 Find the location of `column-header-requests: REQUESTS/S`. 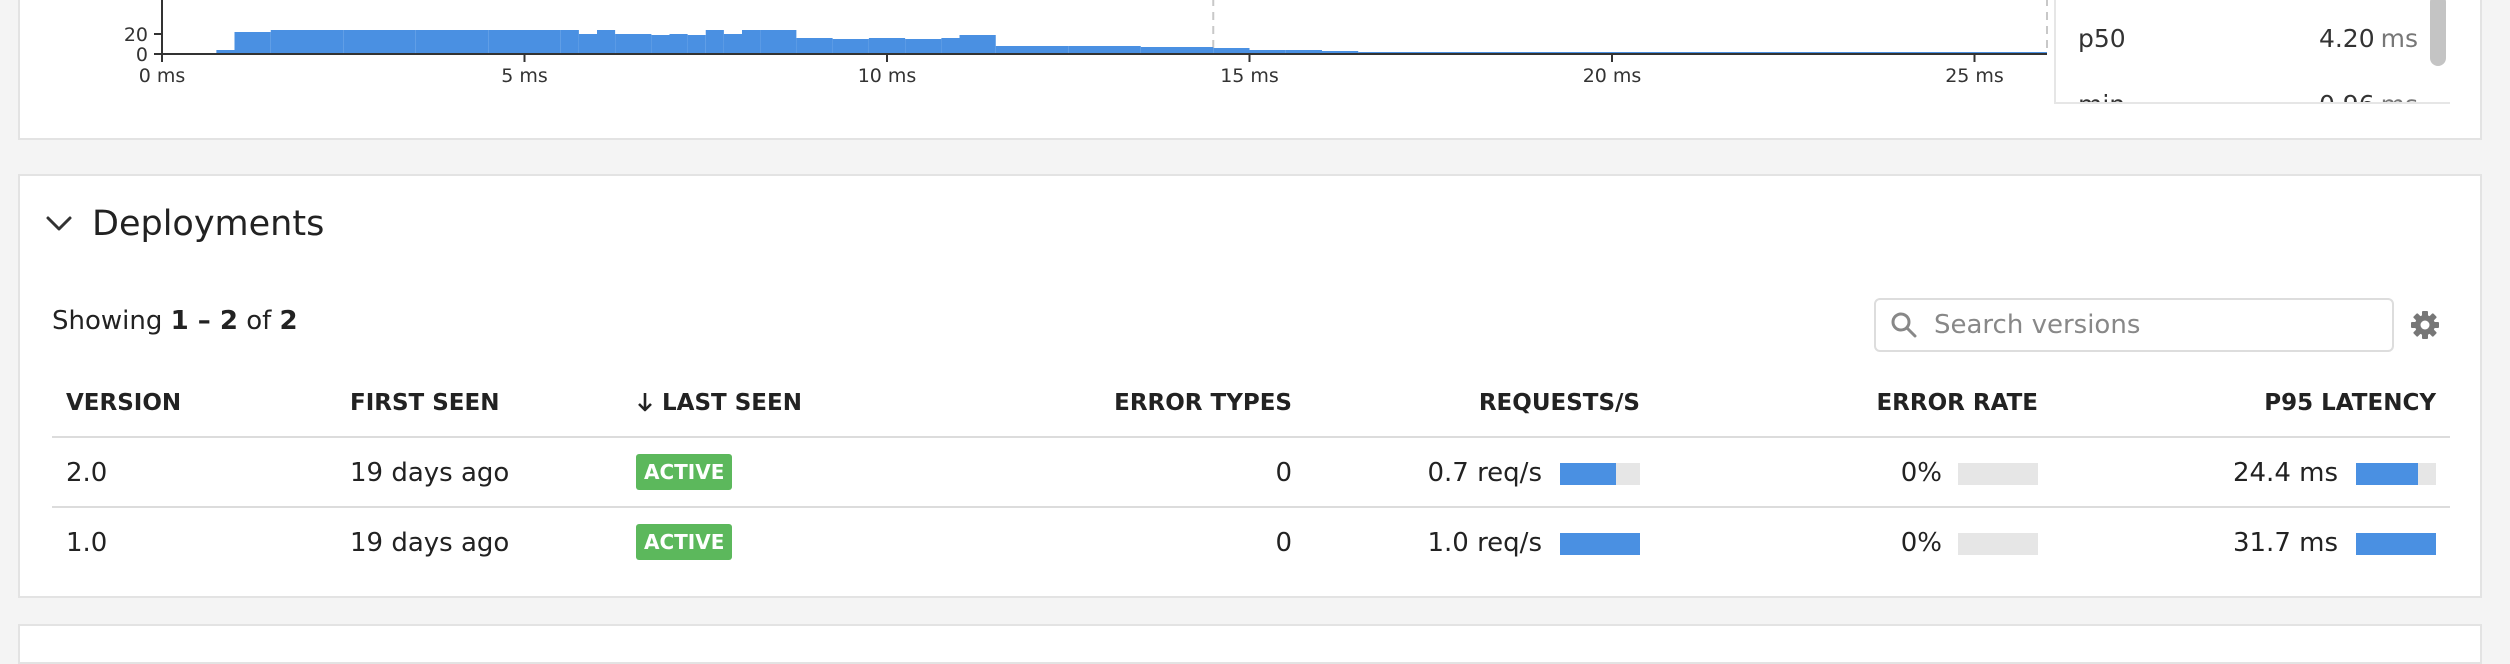

column-header-requests: REQUESTS/S is located at coordinates (1559, 403).